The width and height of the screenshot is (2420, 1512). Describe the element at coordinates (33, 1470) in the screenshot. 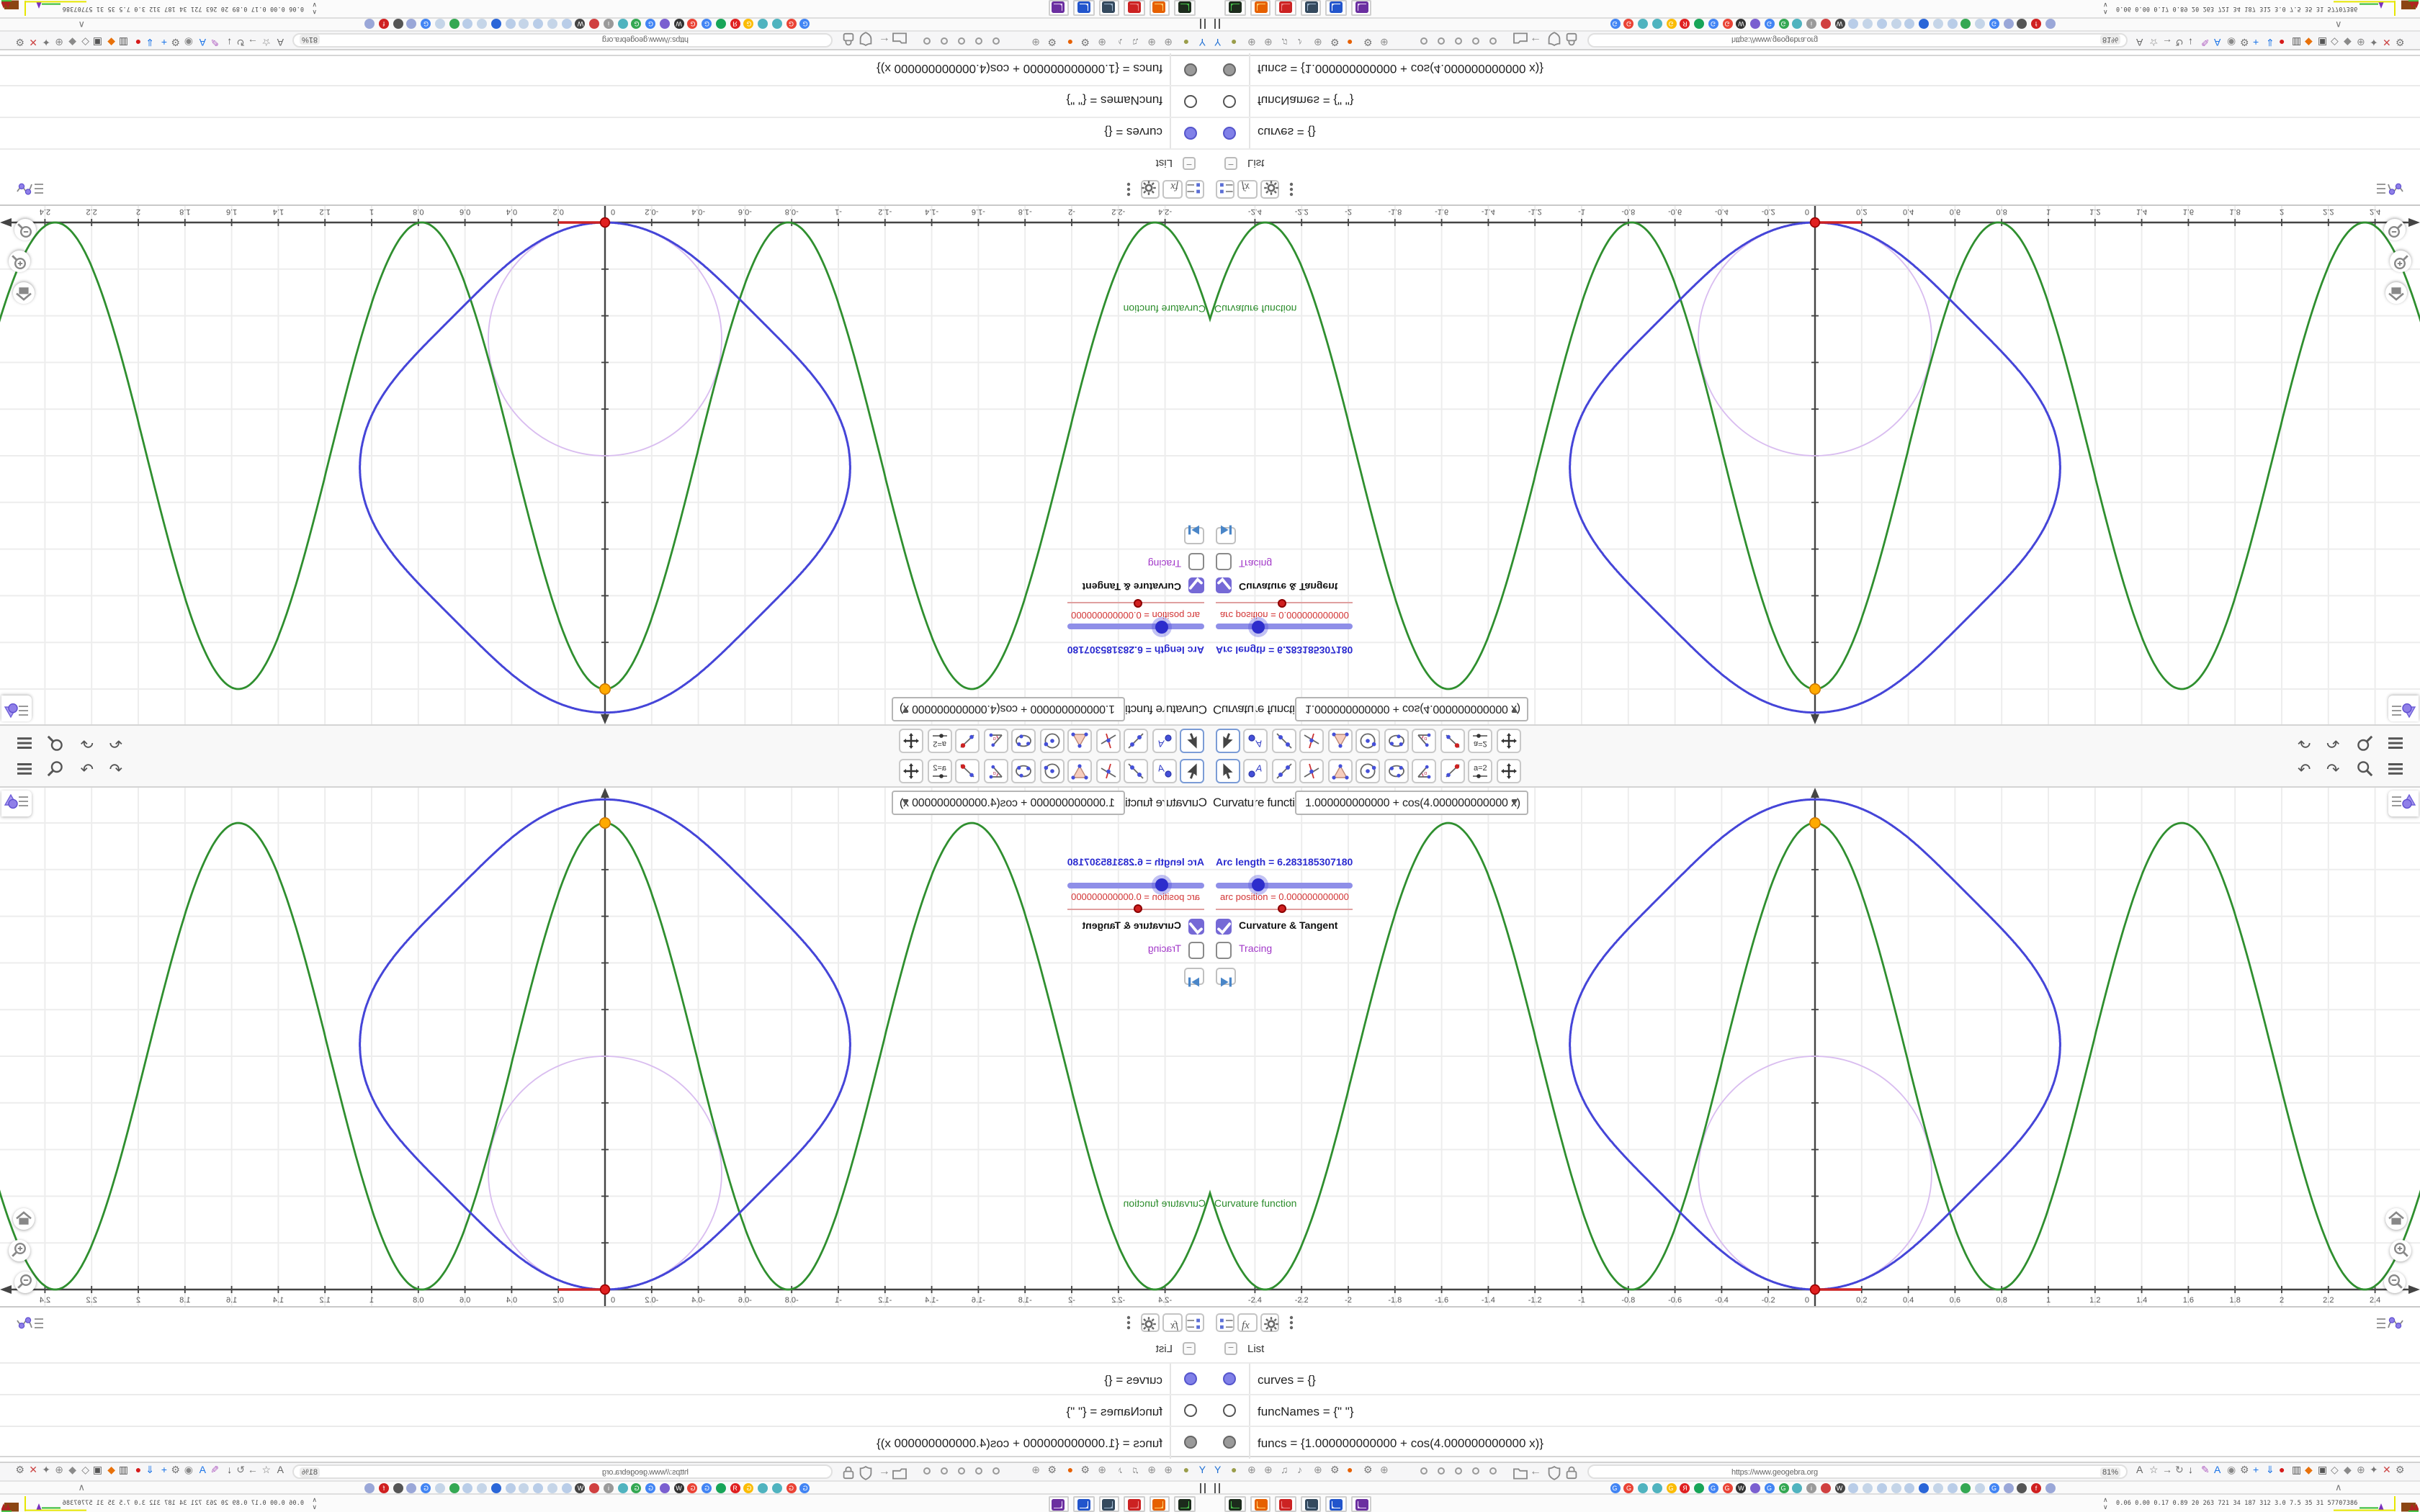

I see `browser-action-icon: ✕` at that location.